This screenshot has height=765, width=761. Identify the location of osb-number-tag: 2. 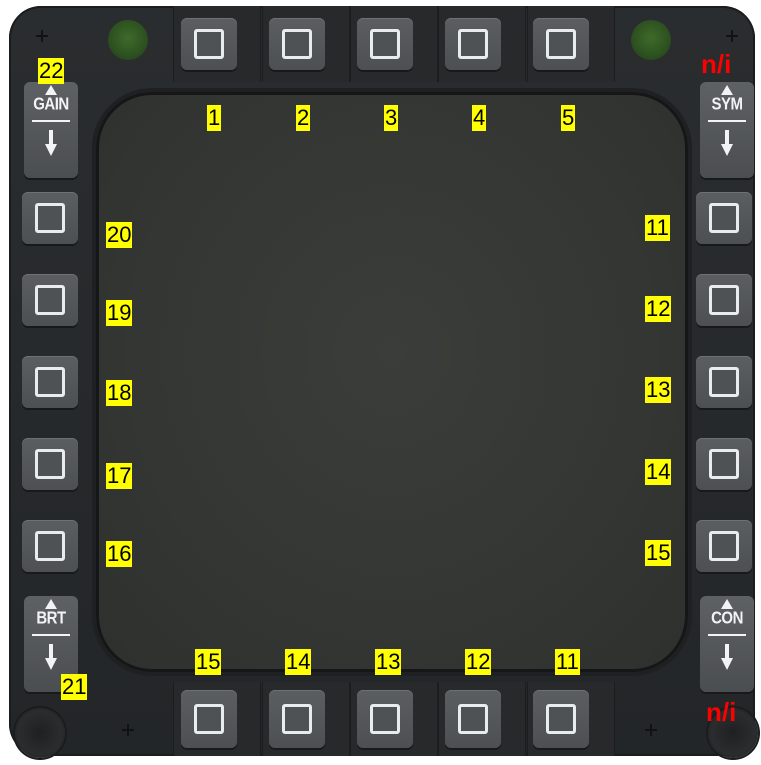
(303, 118).